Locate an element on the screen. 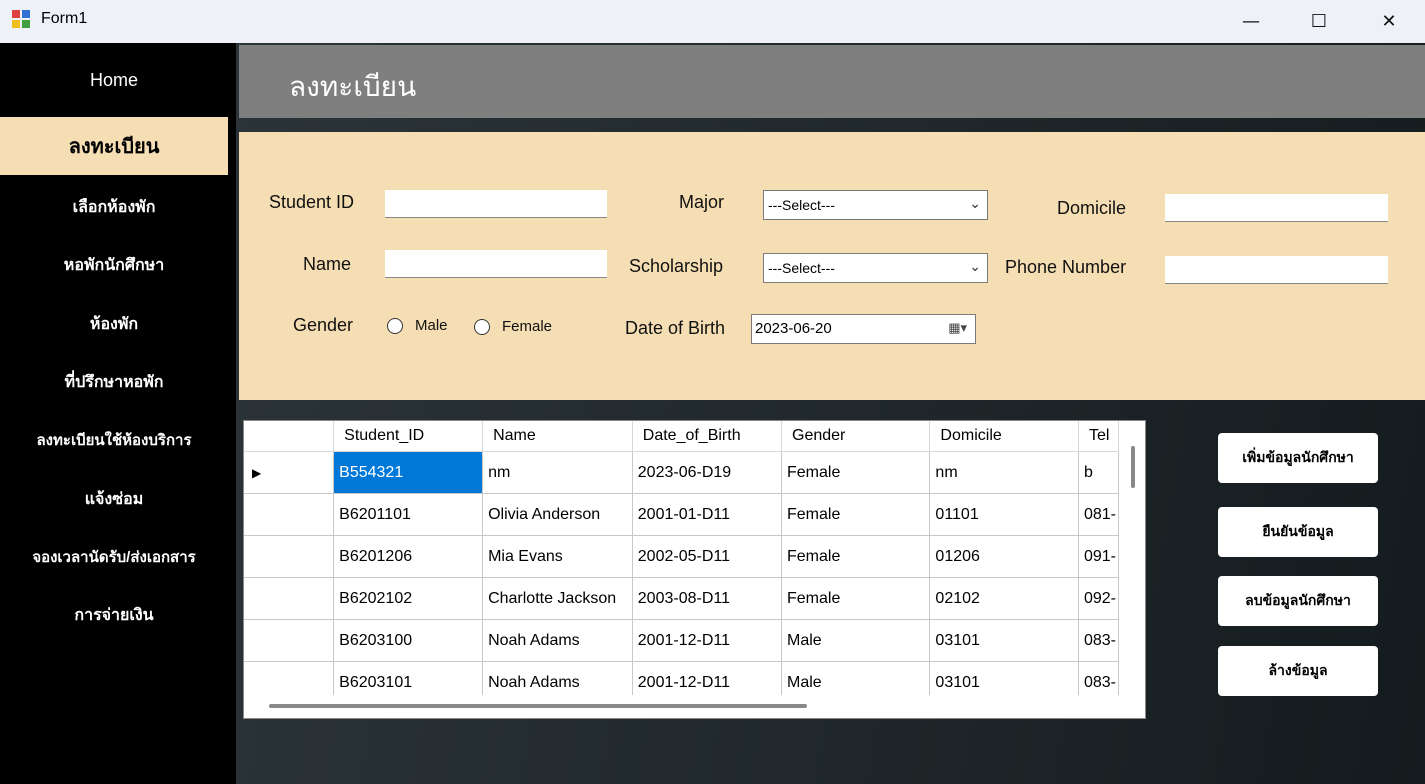  table-row: ▶ B554321 nm 2023-06-D19 Female nm b is located at coordinates (681, 472).